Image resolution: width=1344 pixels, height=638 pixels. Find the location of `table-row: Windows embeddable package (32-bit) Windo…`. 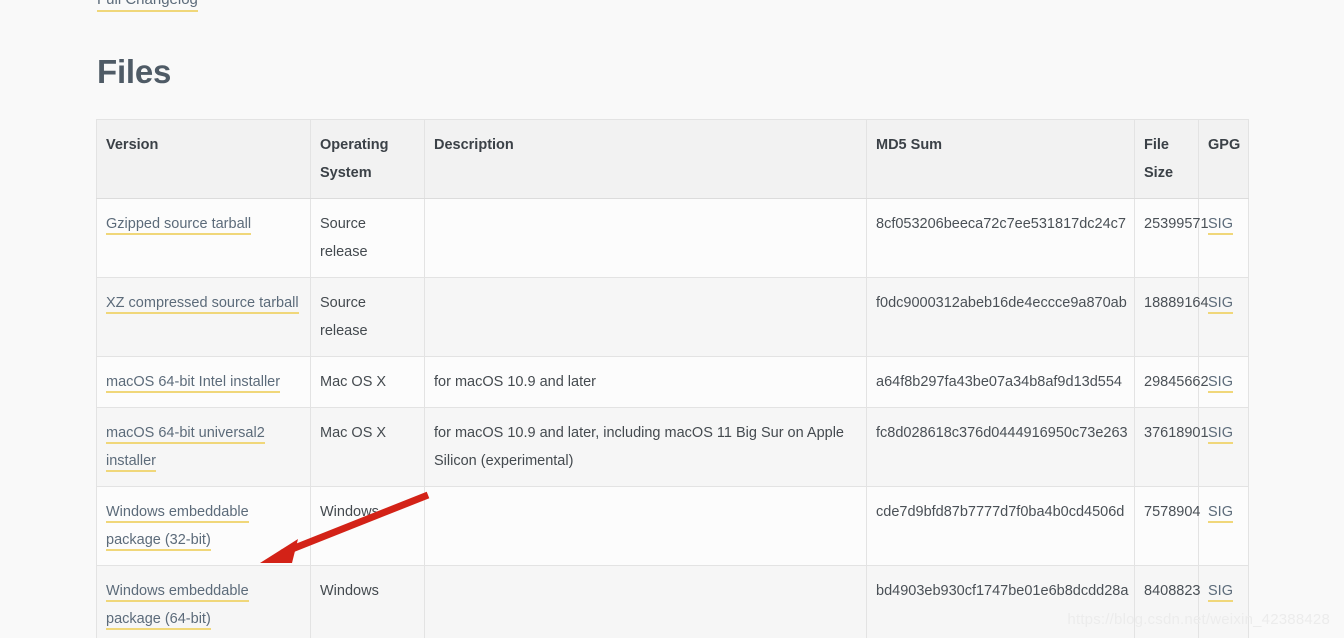

table-row: Windows embeddable package (32-bit) Windo… is located at coordinates (672, 526).